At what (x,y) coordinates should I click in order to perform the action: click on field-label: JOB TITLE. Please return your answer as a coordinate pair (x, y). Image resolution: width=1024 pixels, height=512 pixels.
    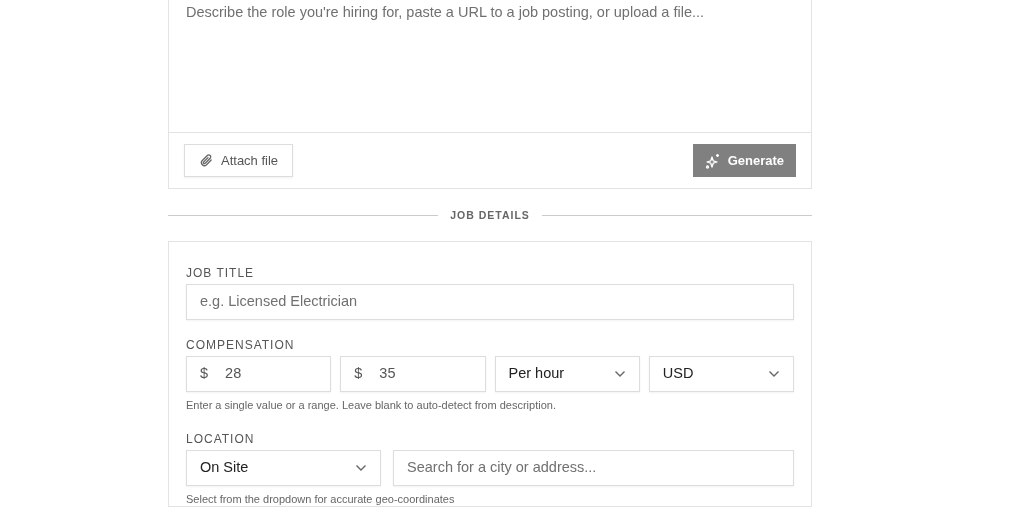
    Looking at the image, I should click on (221, 273).